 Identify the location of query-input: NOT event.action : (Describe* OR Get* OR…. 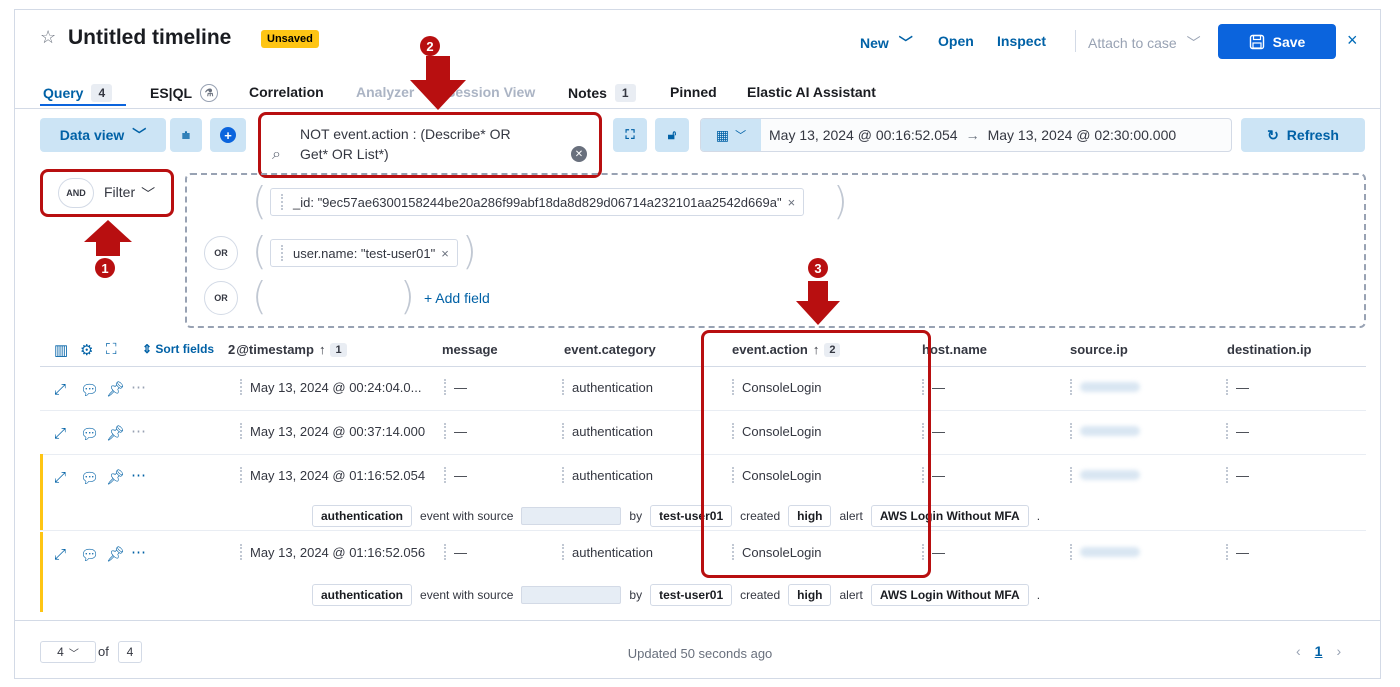
(436, 144).